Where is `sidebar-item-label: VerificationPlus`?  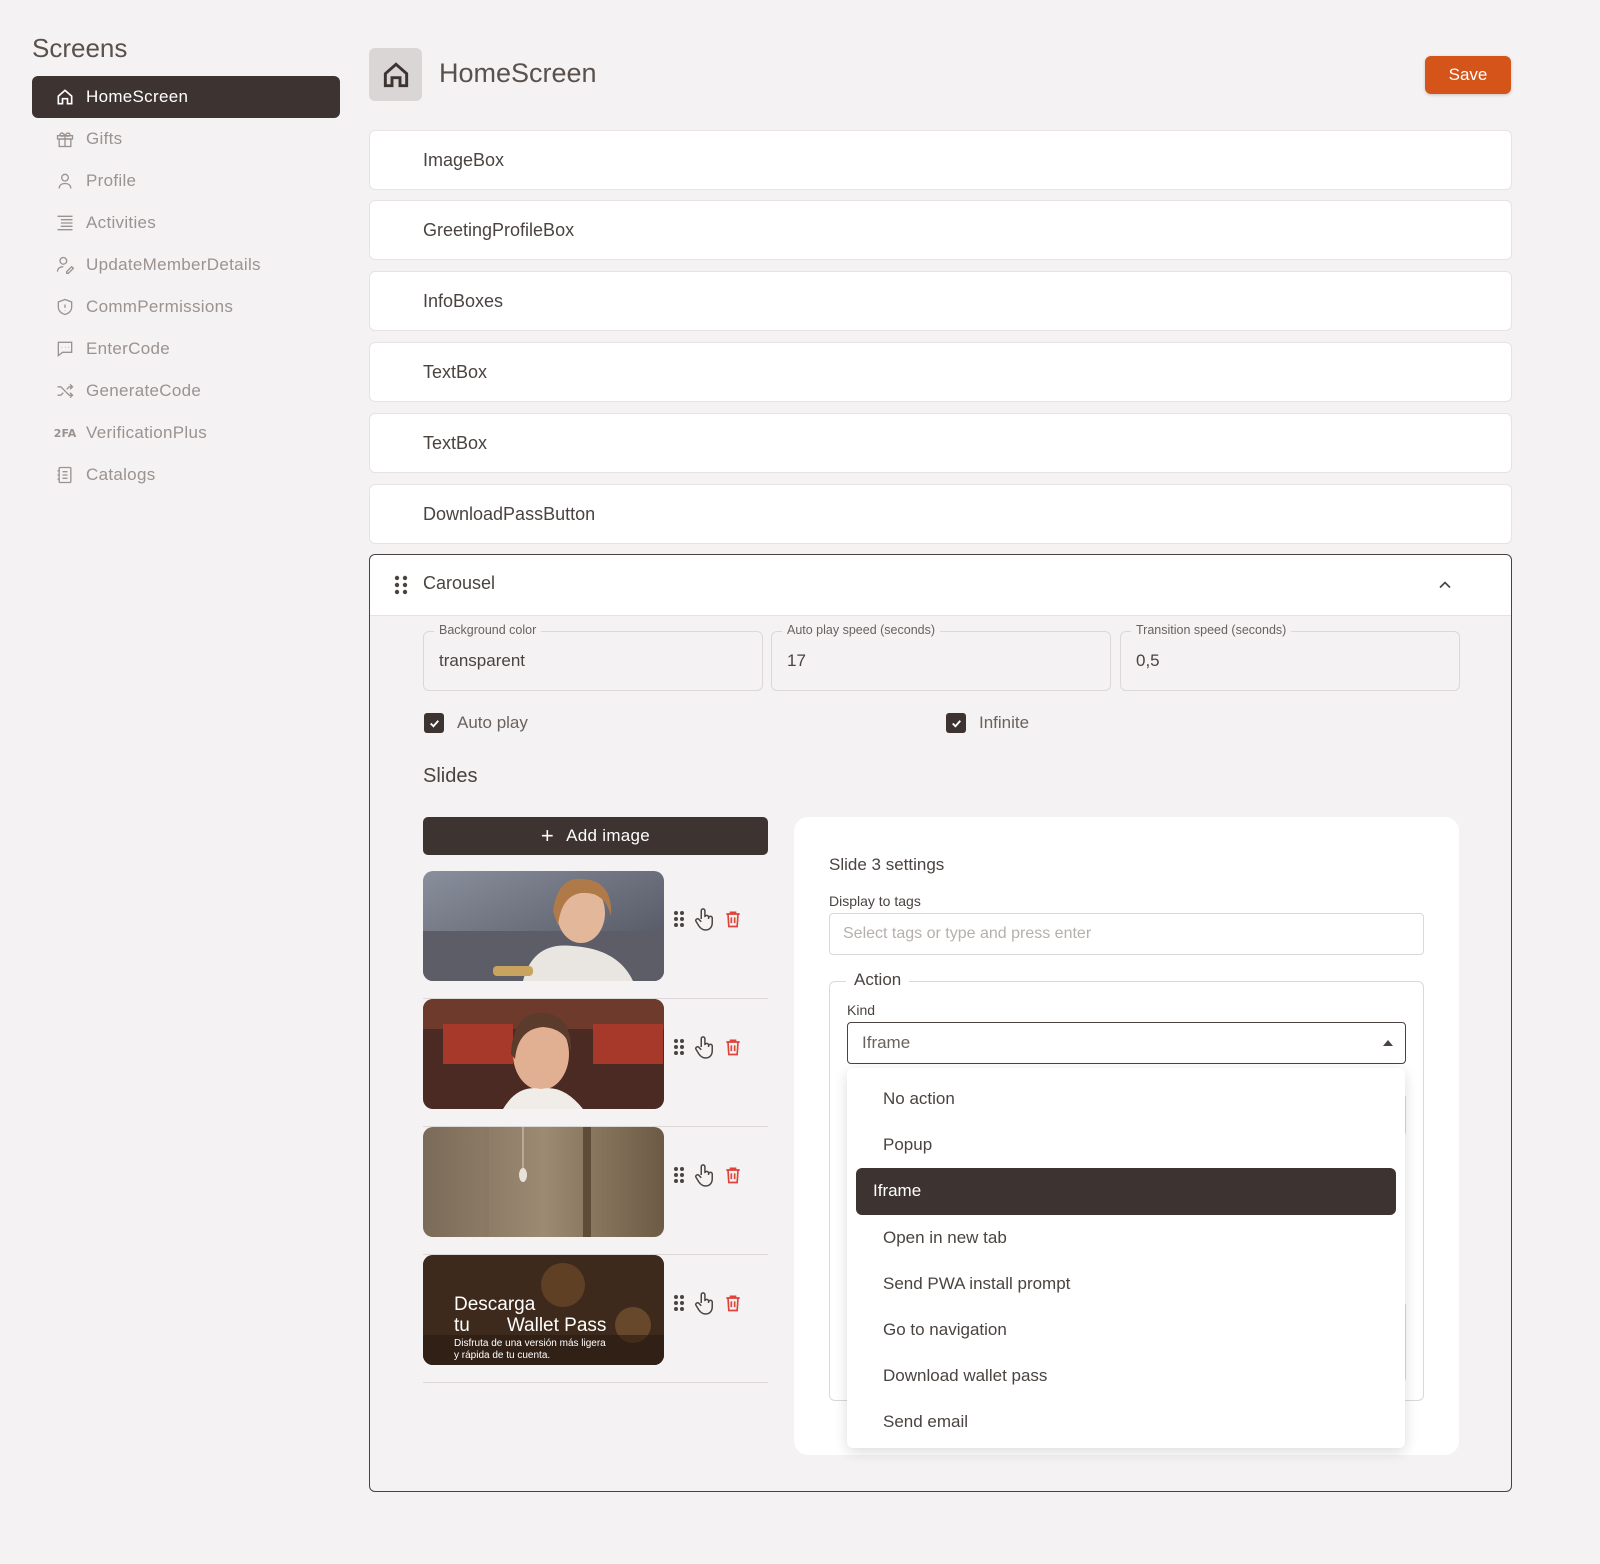 sidebar-item-label: VerificationPlus is located at coordinates (147, 432).